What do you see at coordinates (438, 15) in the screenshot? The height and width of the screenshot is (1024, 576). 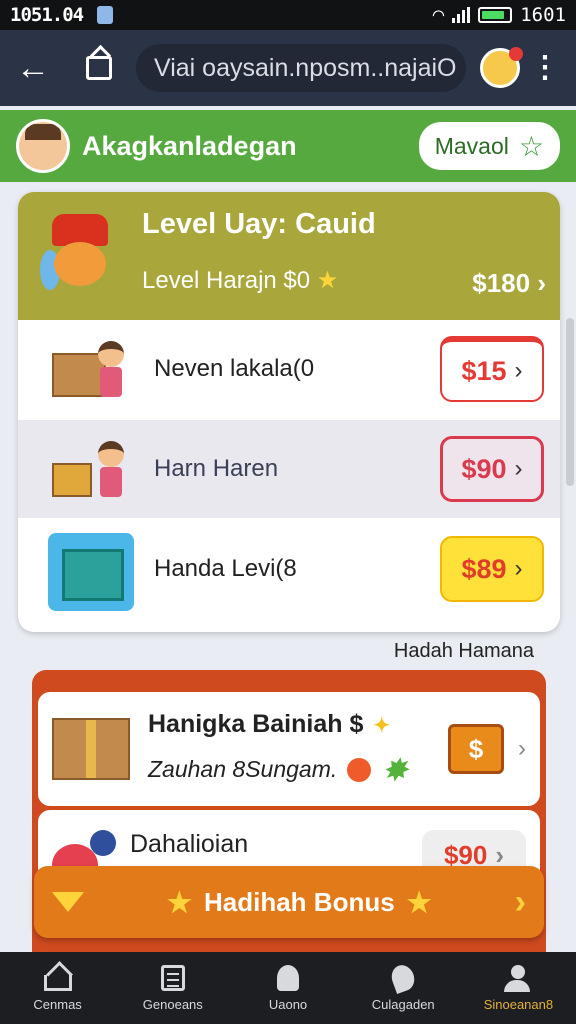 I see `wifi-icon: ◠` at bounding box center [438, 15].